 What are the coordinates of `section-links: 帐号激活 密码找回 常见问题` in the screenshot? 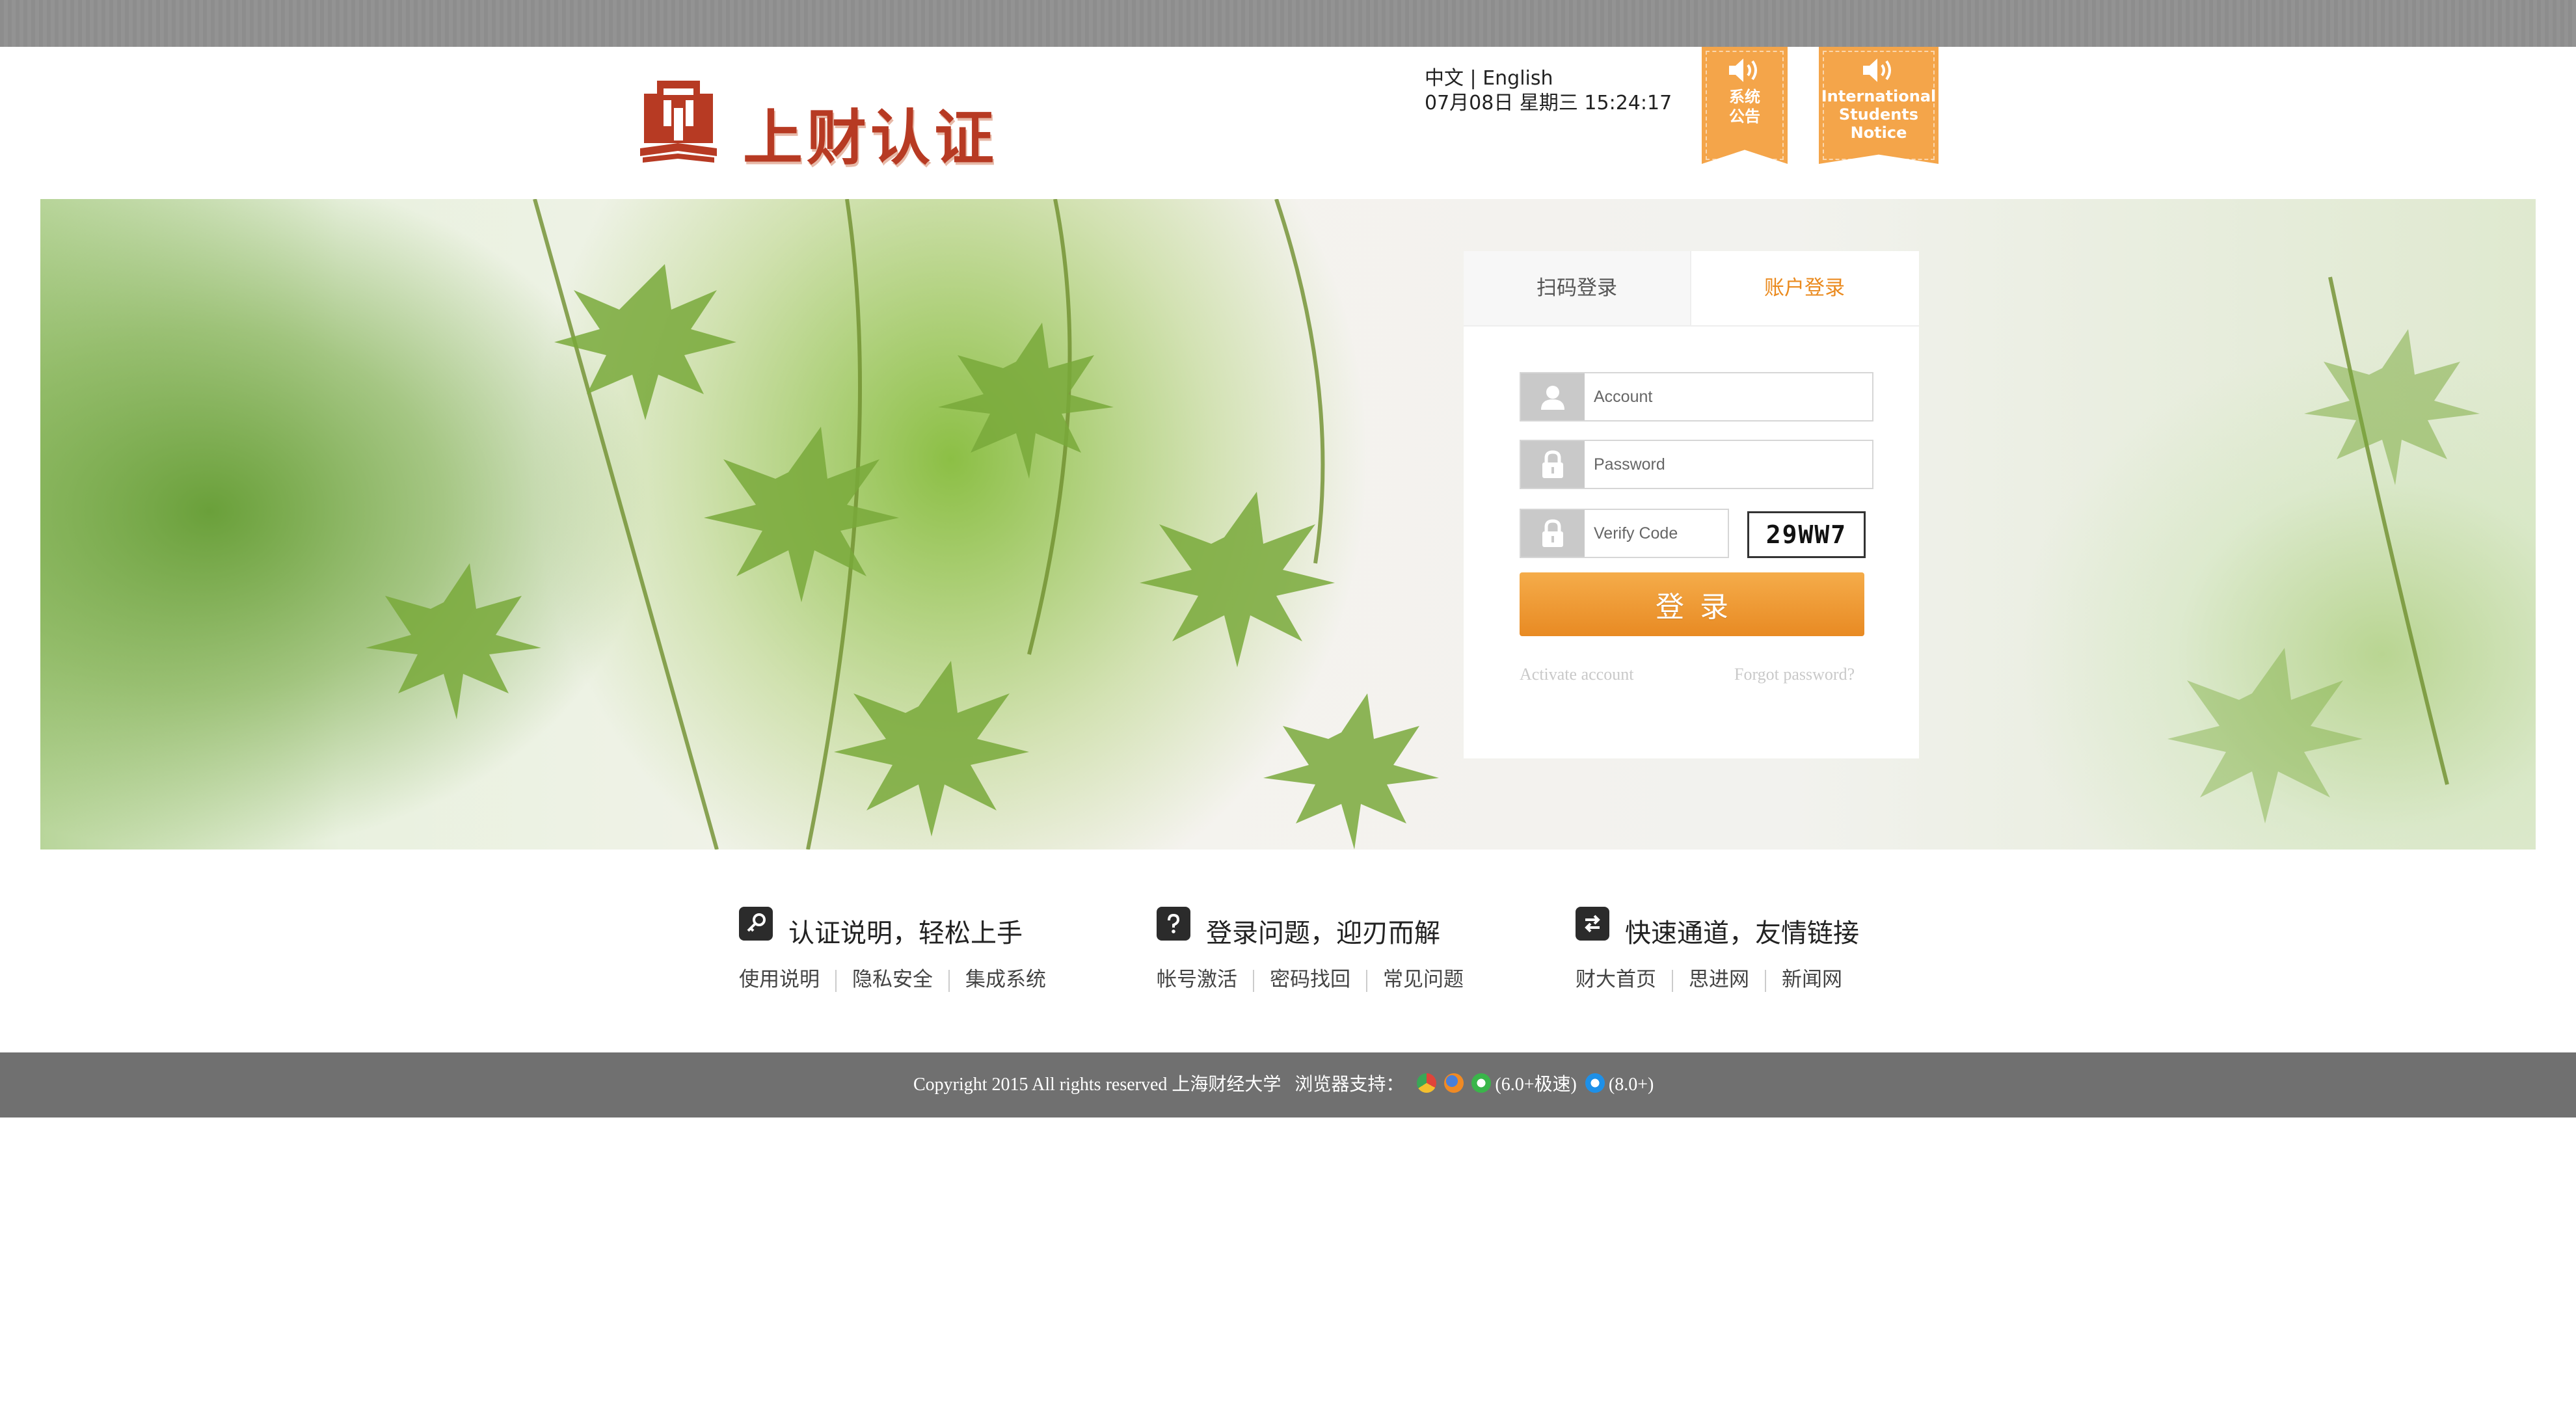 It's located at (1310, 977).